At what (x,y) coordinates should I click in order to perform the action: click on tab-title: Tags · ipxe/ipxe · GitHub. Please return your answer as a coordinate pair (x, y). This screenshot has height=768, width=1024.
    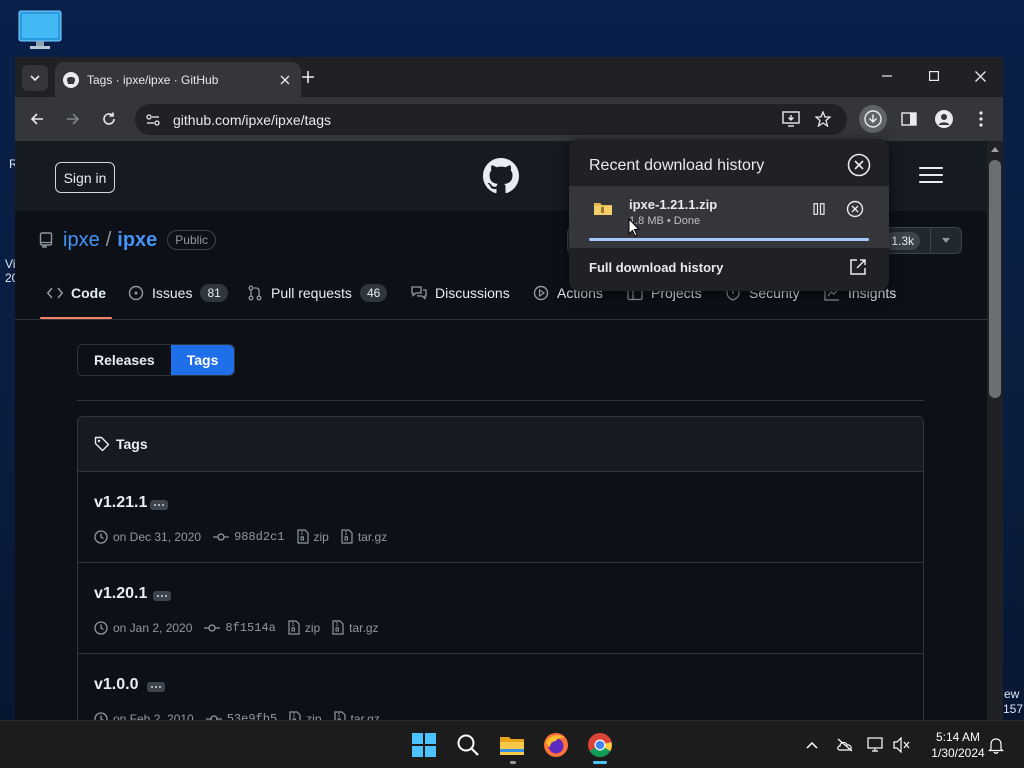
    Looking at the image, I should click on (153, 79).